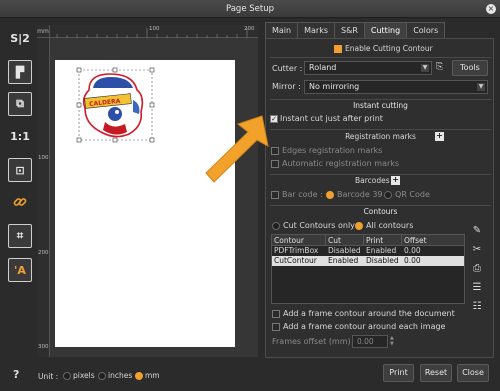  I want to click on table-row: CutContour Enabled Disabled 0.00, so click(368, 261).